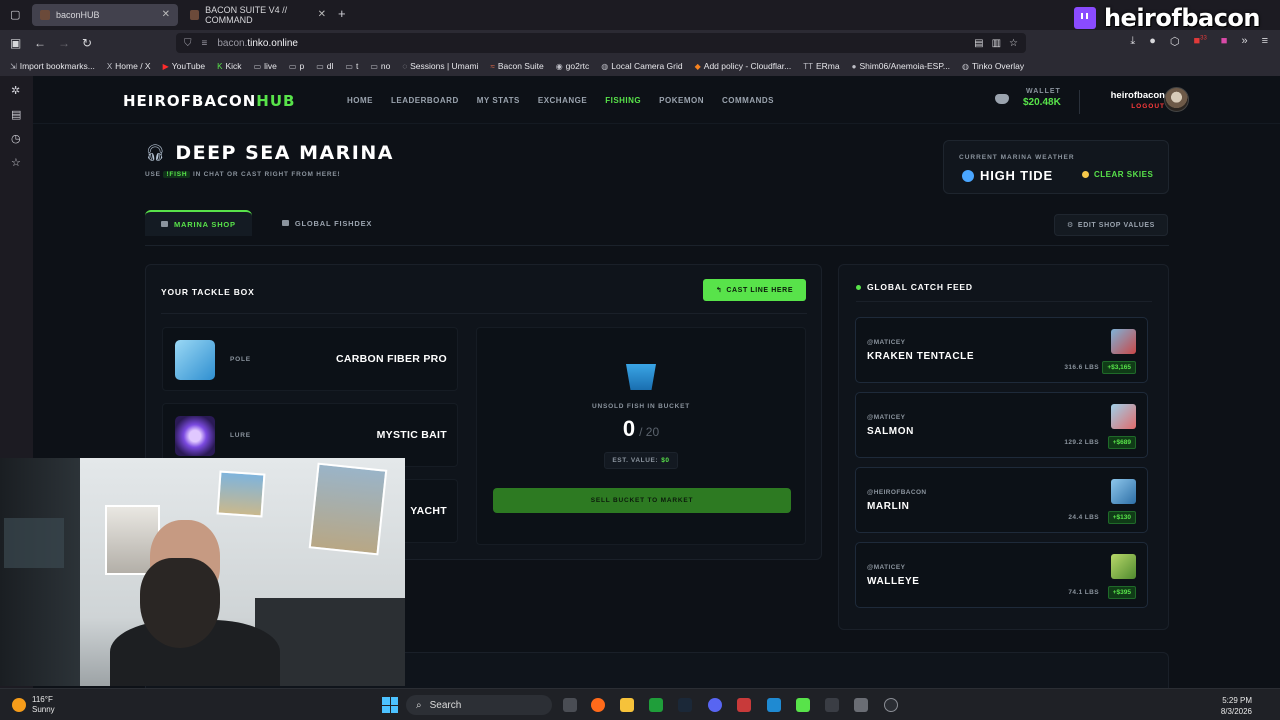 This screenshot has height=720, width=1280. Describe the element at coordinates (258, 15) in the screenshot. I see `browser-tab-bacon-suite: BACON SUITE V4 // COMMAND ✕` at that location.